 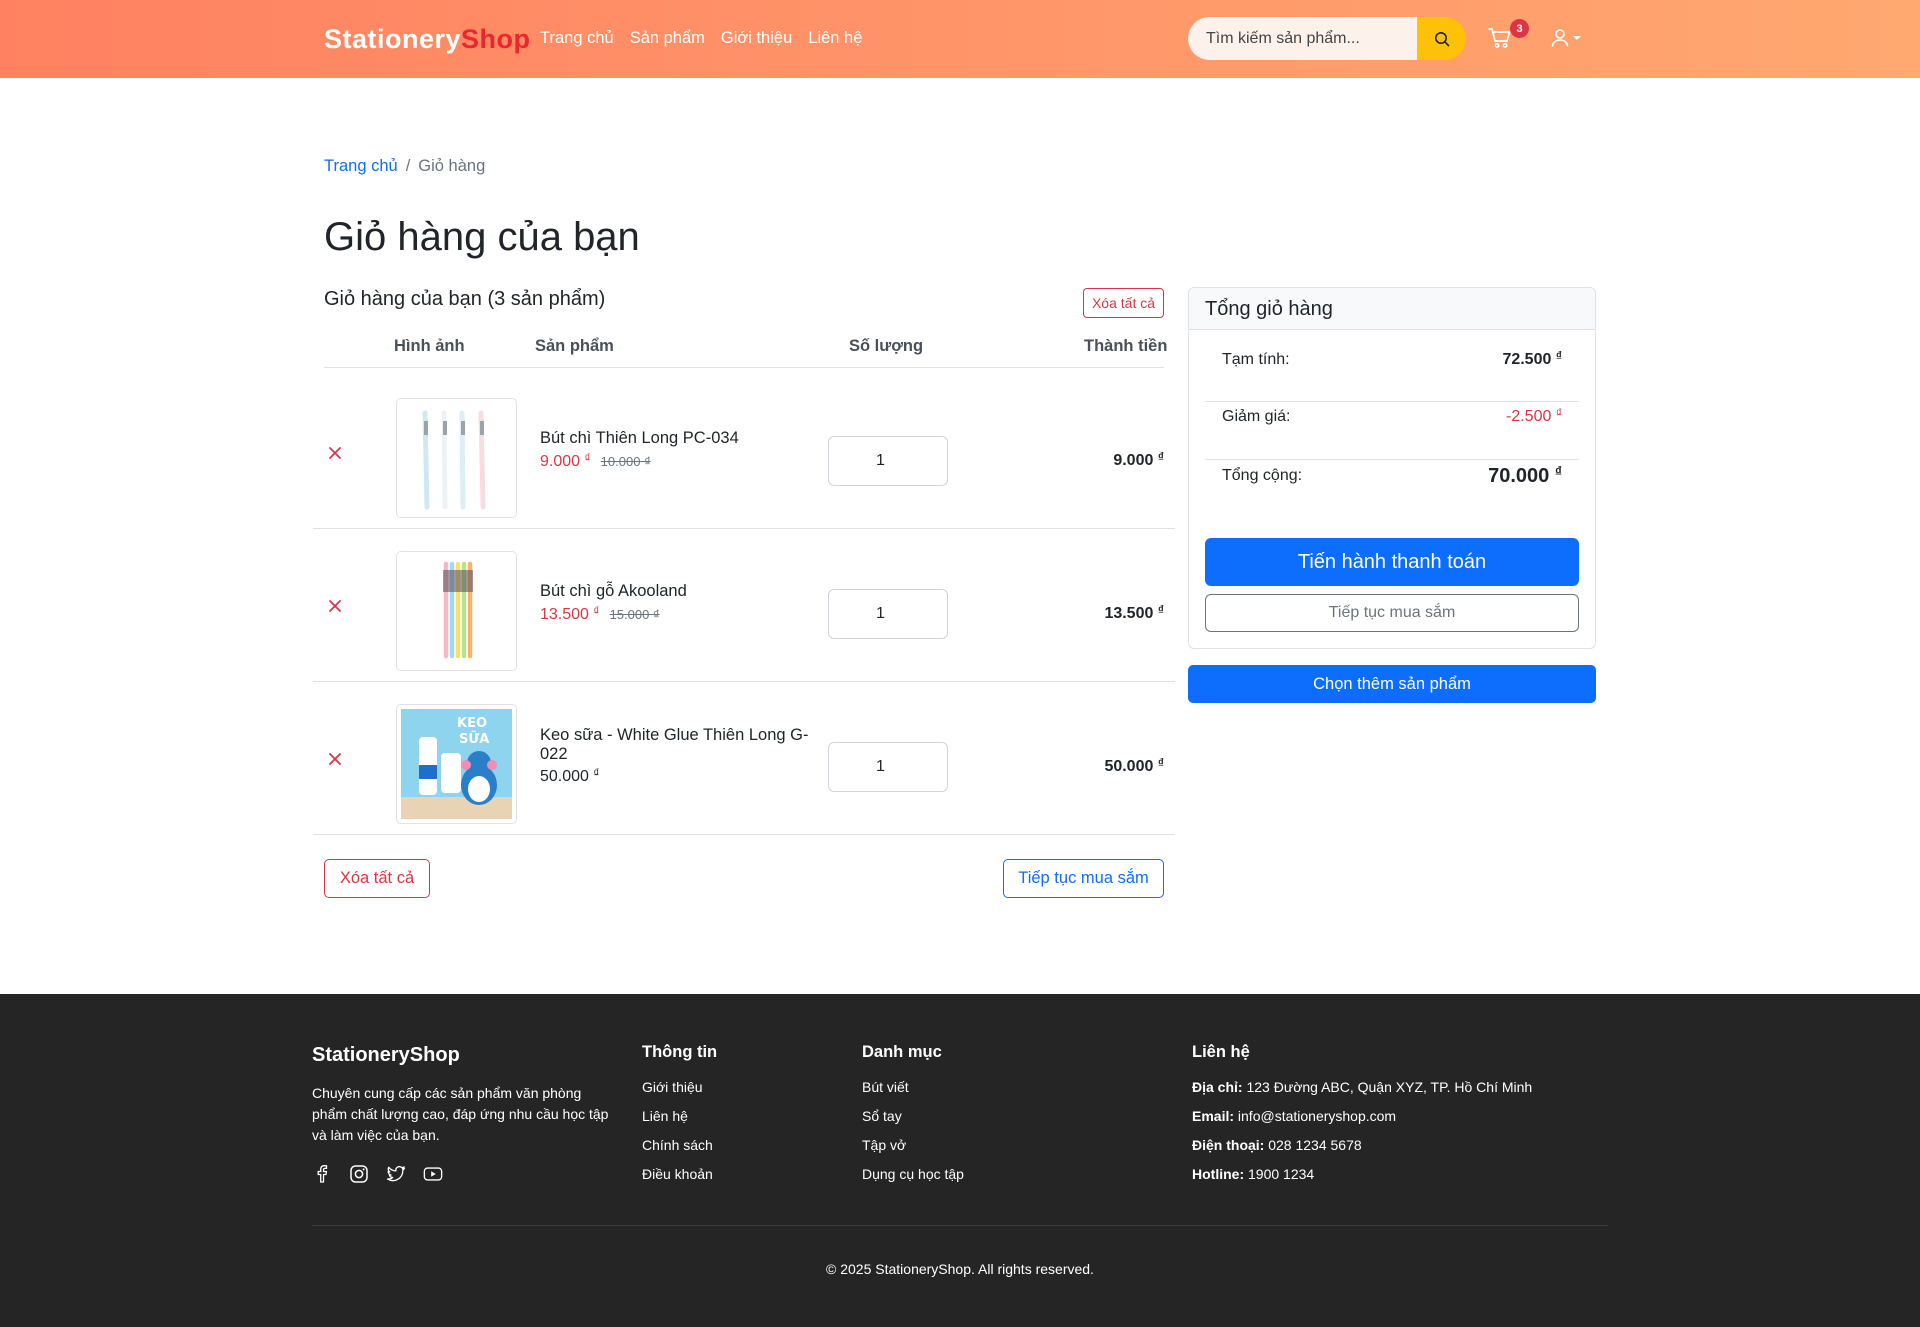 What do you see at coordinates (595, 461) in the screenshot?
I see `product-price: 9.000 ₫ 10.000 ₫` at bounding box center [595, 461].